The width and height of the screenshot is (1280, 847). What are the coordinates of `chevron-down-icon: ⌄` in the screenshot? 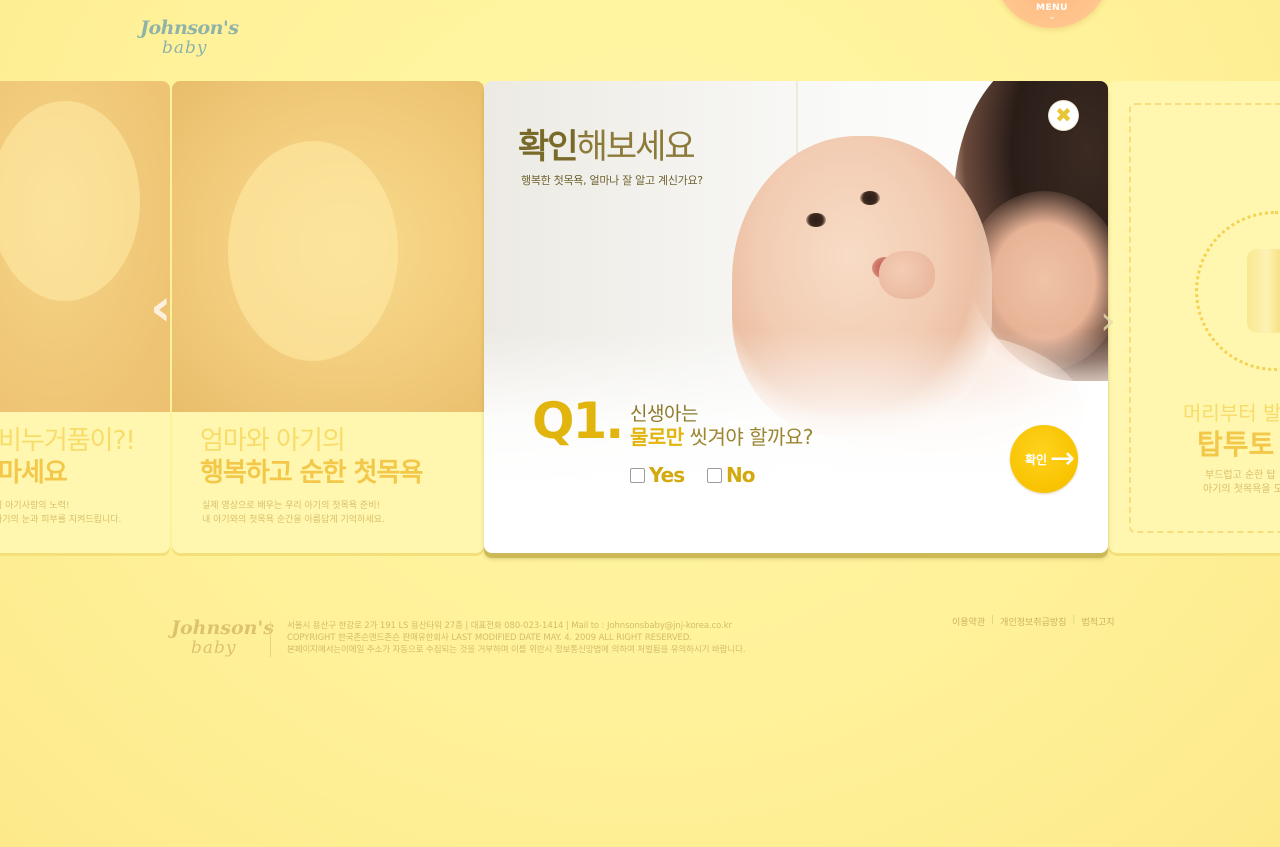 It's located at (1052, 17).